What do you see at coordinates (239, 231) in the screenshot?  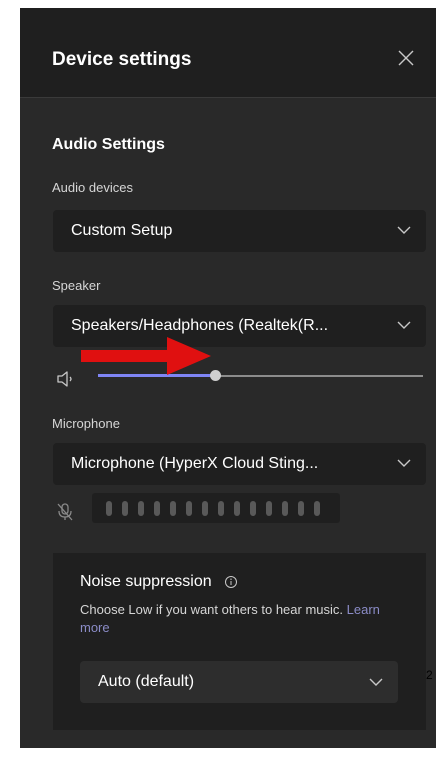 I see `audio-devices-dropdown: Custom Setup` at bounding box center [239, 231].